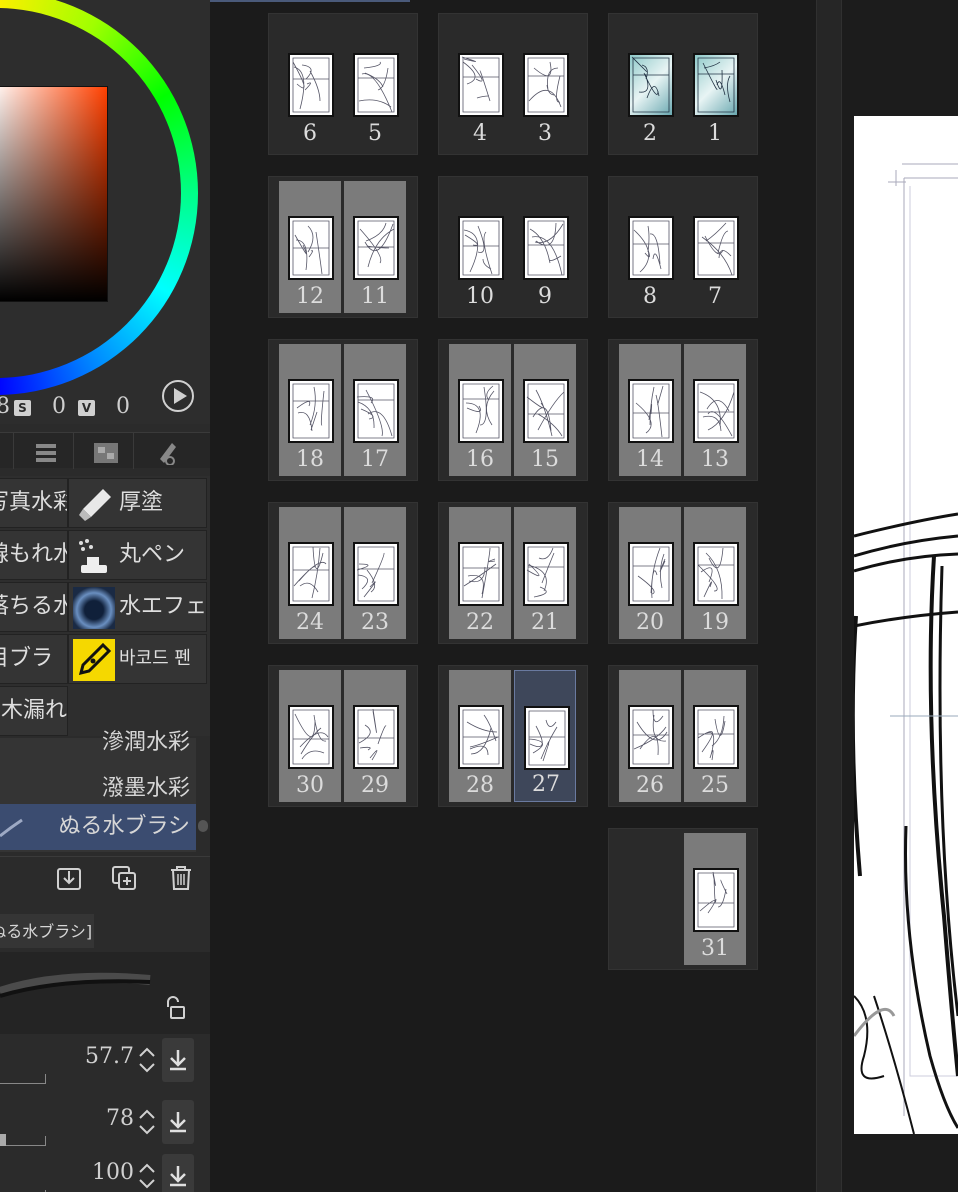 The width and height of the screenshot is (958, 1192). I want to click on page-number: 17, so click(375, 459).